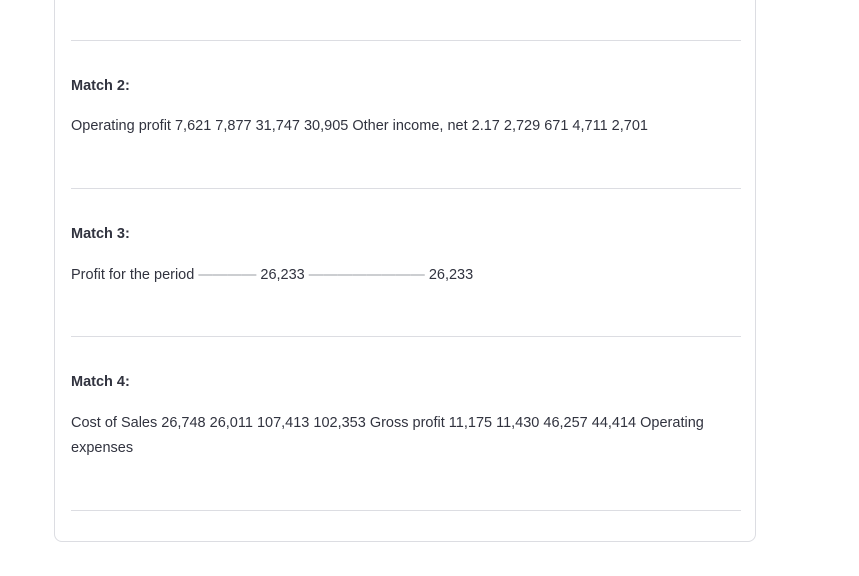  What do you see at coordinates (100, 86) in the screenshot?
I see `match-heading: Match 2:` at bounding box center [100, 86].